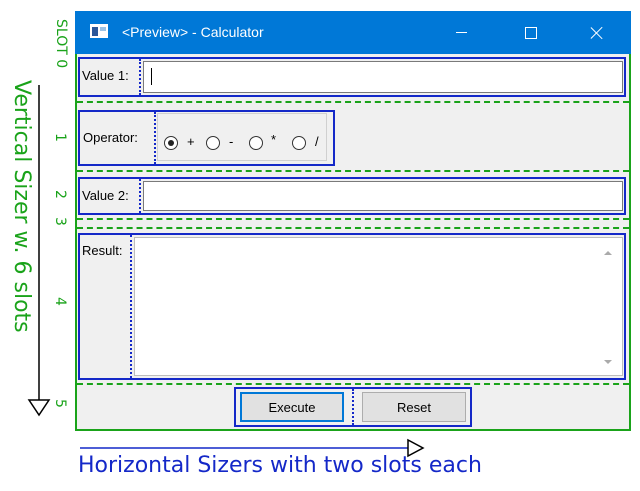 Image resolution: width=640 pixels, height=491 pixels. I want to click on slot-label-3: 3, so click(60, 221).